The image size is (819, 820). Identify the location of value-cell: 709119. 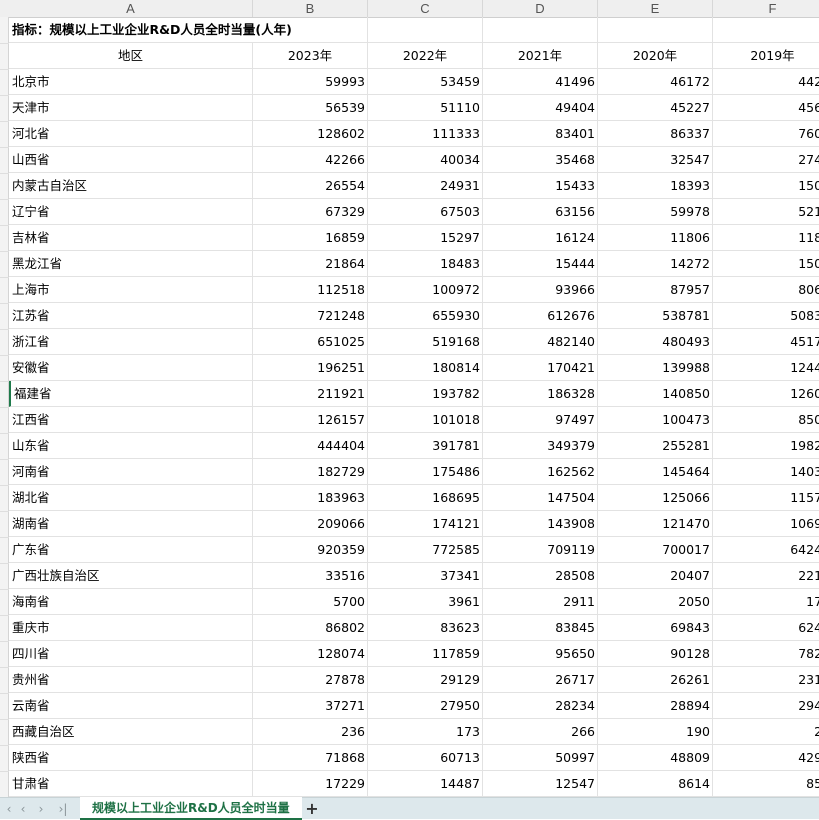
(540, 550).